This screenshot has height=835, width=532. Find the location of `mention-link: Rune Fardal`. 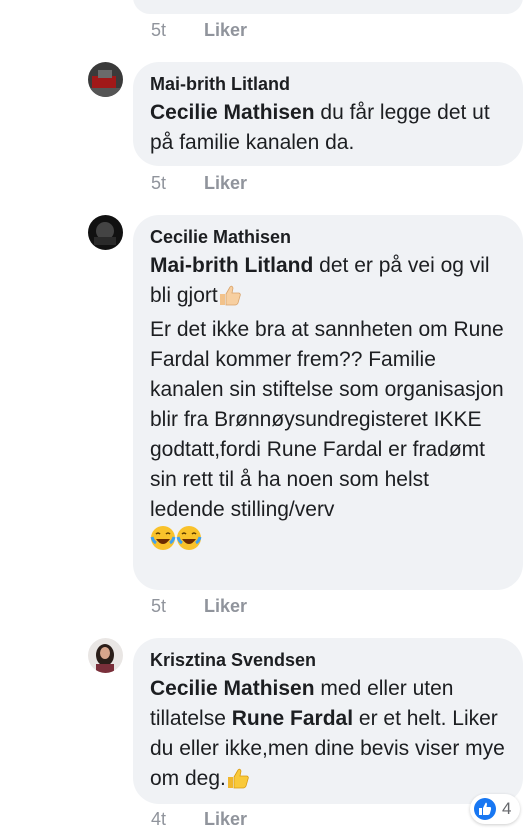

mention-link: Rune Fardal is located at coordinates (292, 718).